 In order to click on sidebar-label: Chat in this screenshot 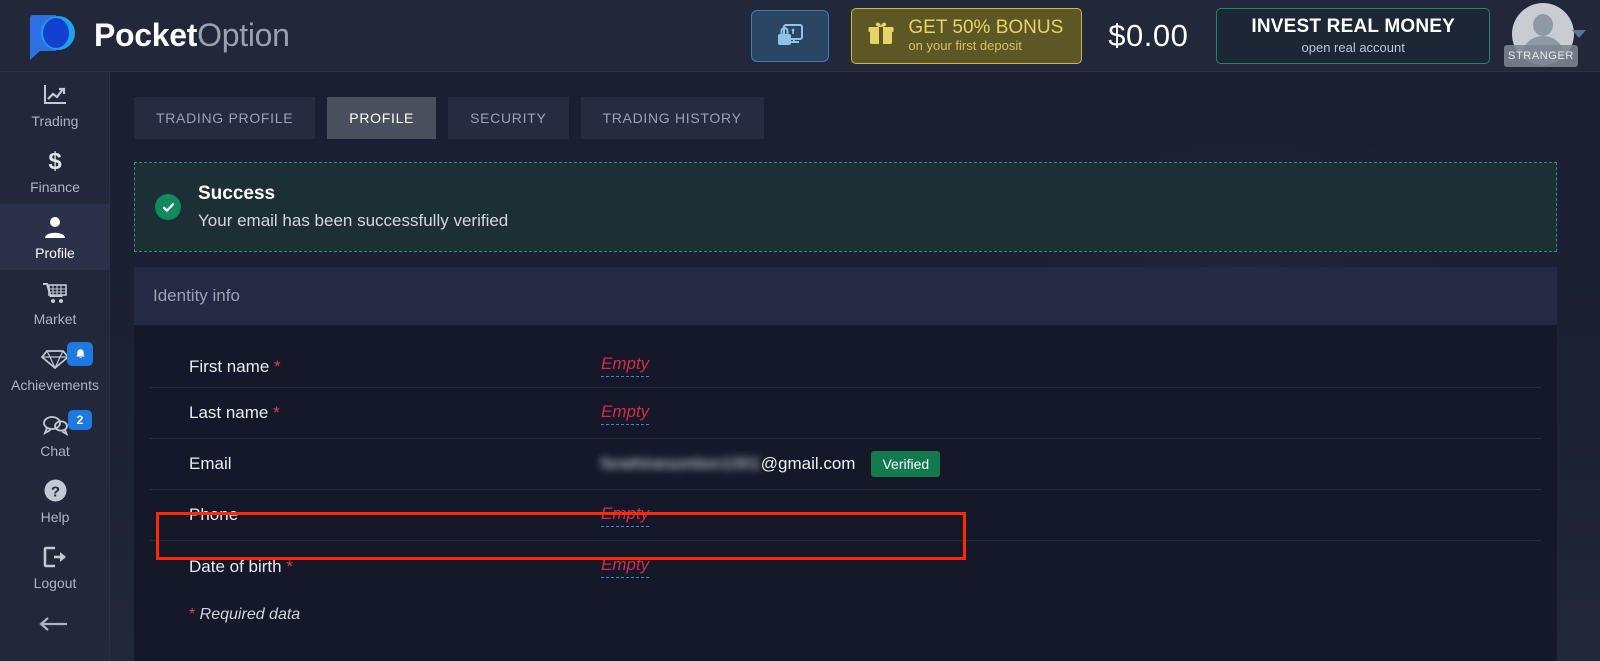, I will do `click(55, 450)`.